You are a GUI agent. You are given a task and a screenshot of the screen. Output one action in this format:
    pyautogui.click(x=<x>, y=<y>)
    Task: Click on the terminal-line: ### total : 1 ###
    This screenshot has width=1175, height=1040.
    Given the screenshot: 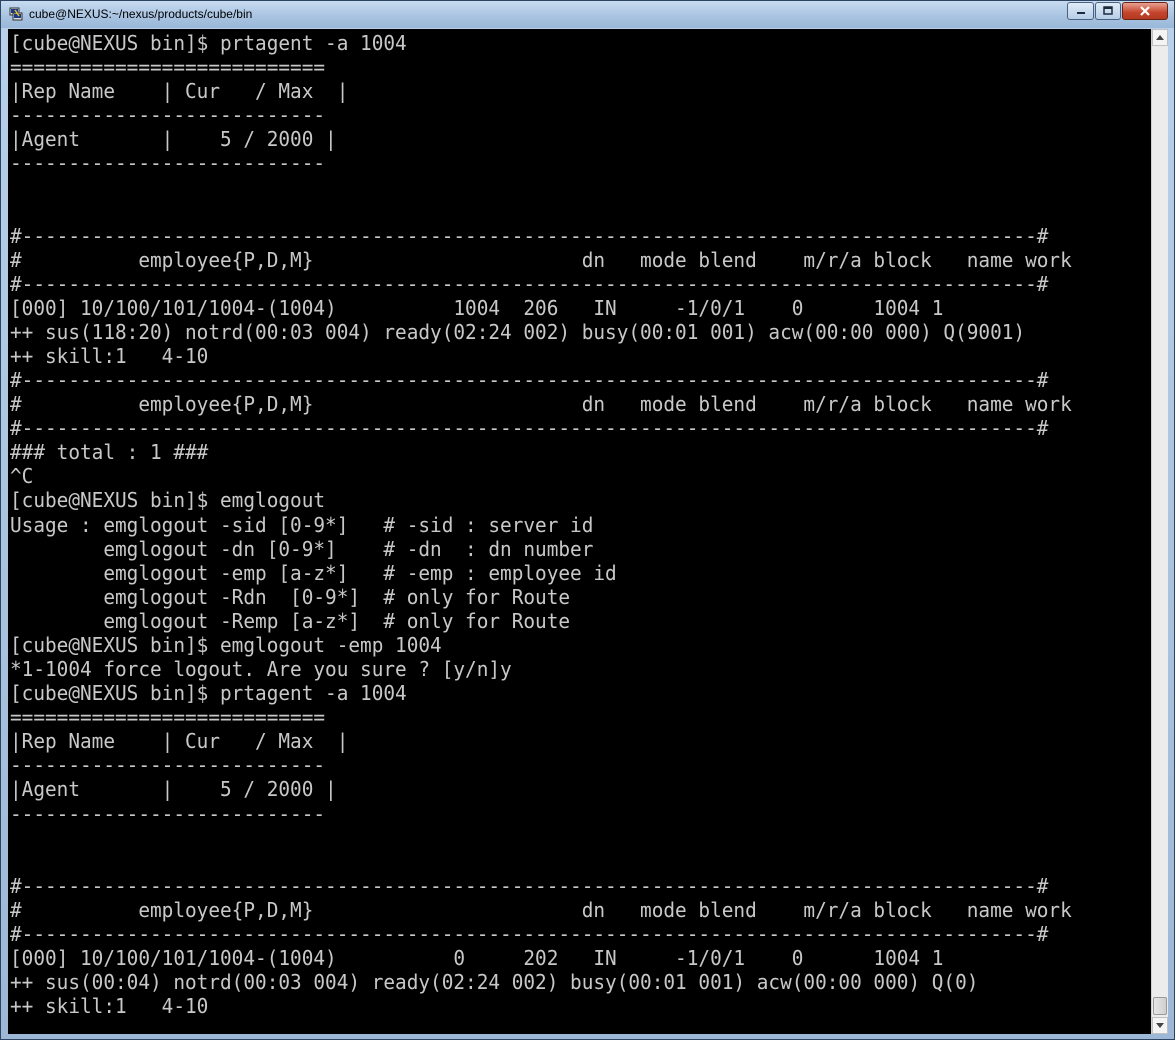 What is the action you would take?
    pyautogui.click(x=109, y=452)
    